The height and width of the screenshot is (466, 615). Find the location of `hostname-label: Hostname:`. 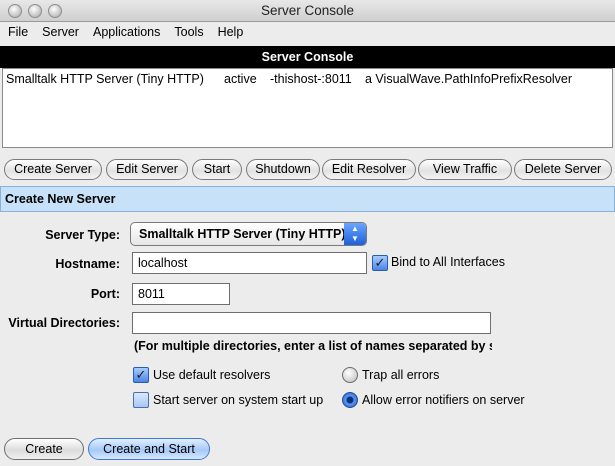

hostname-label: Hostname: is located at coordinates (87, 264).